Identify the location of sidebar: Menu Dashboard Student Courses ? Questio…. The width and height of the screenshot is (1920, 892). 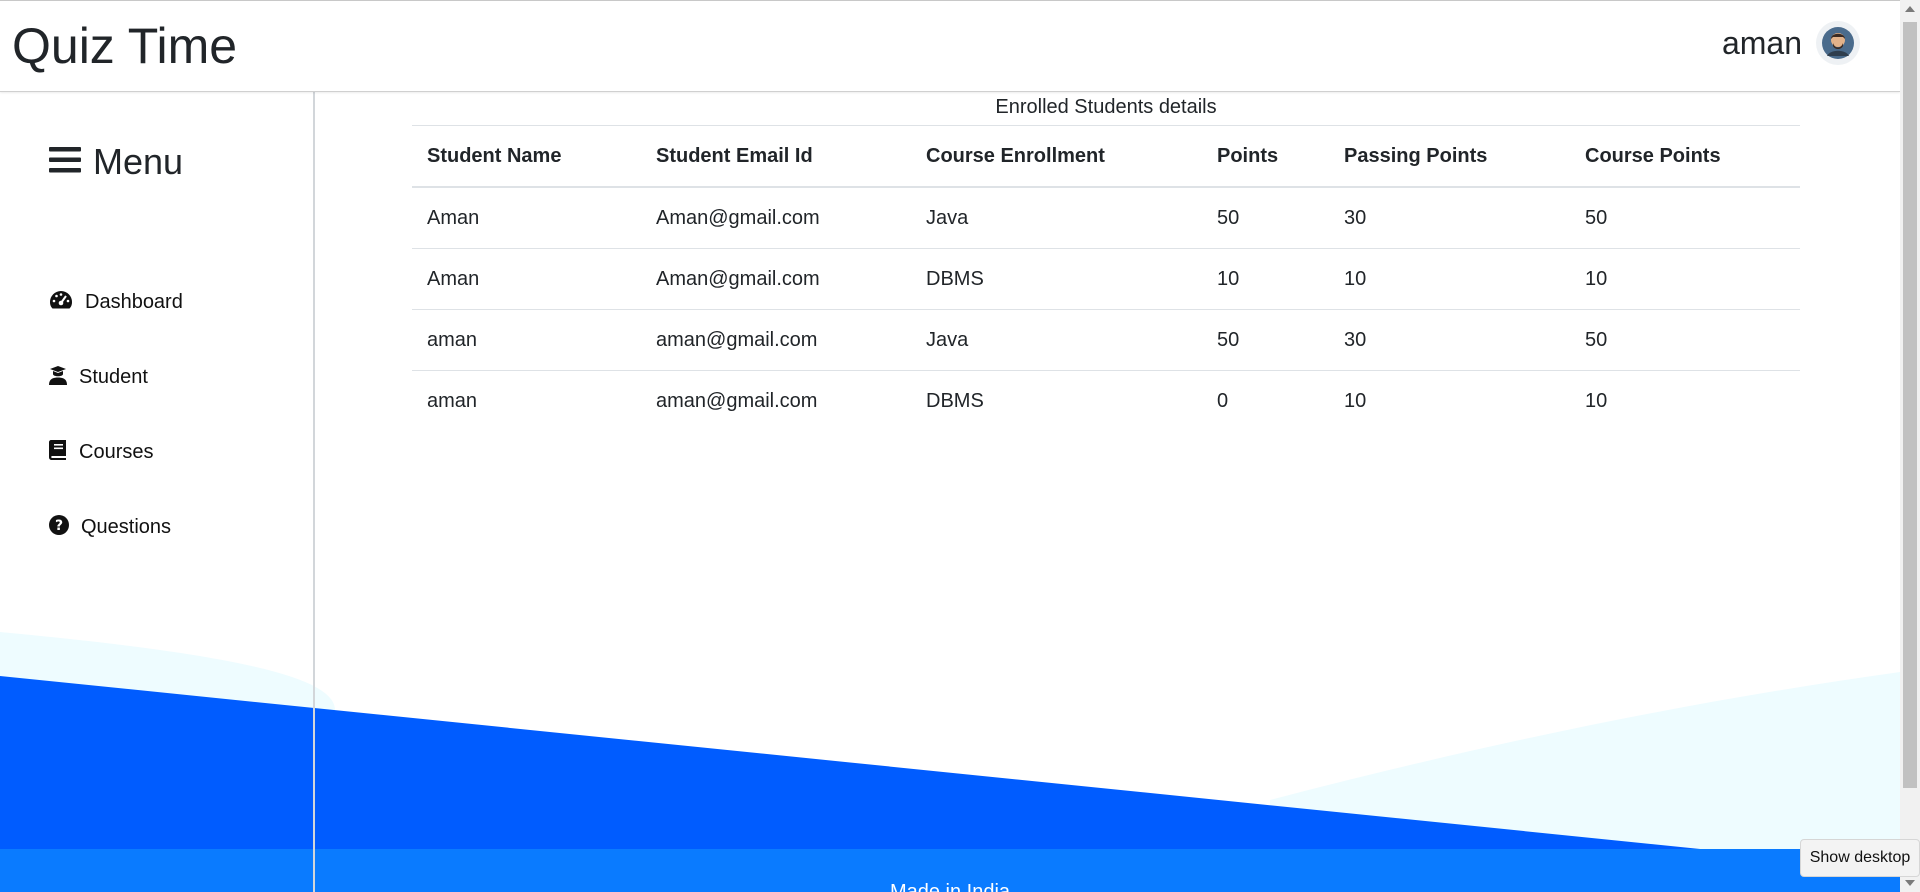
(157, 491).